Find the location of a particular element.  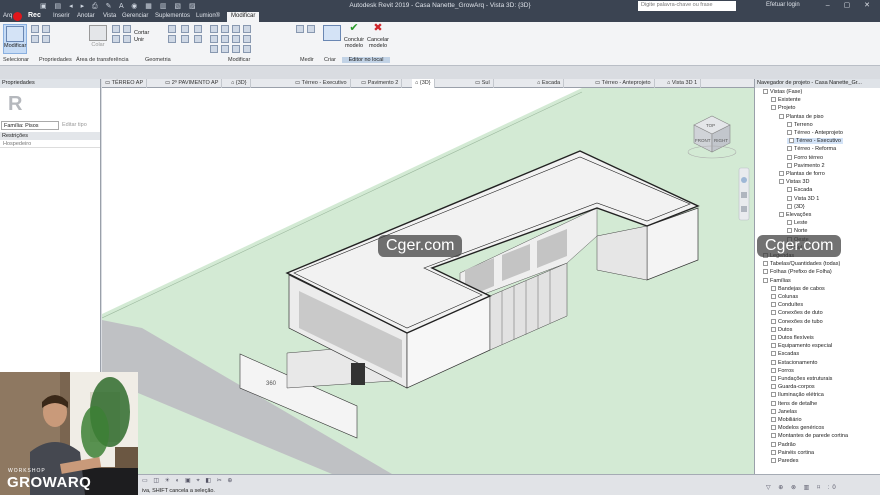

browser-item: Conexões de tubo is located at coordinates (797, 321).